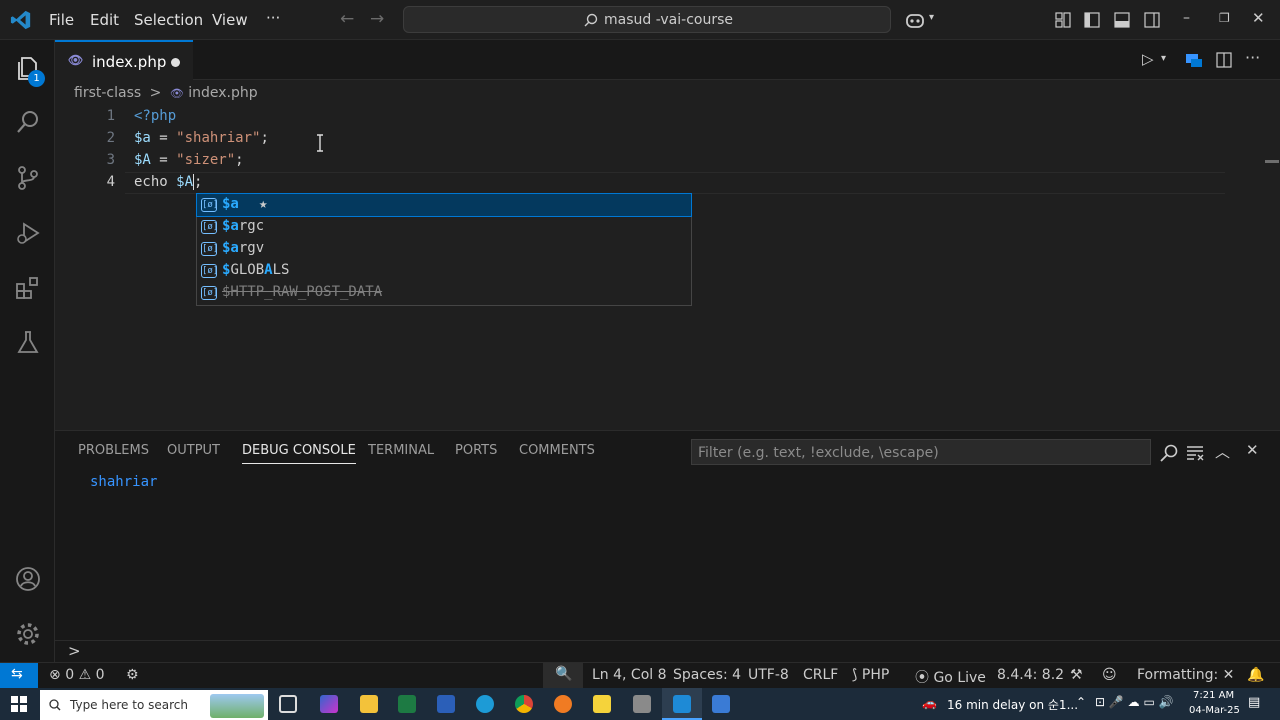  I want to click on menu-view: View, so click(230, 20).